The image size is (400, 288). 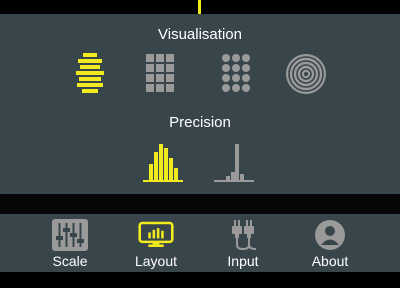 I want to click on nav-label-layout: Layout, so click(x=156, y=261).